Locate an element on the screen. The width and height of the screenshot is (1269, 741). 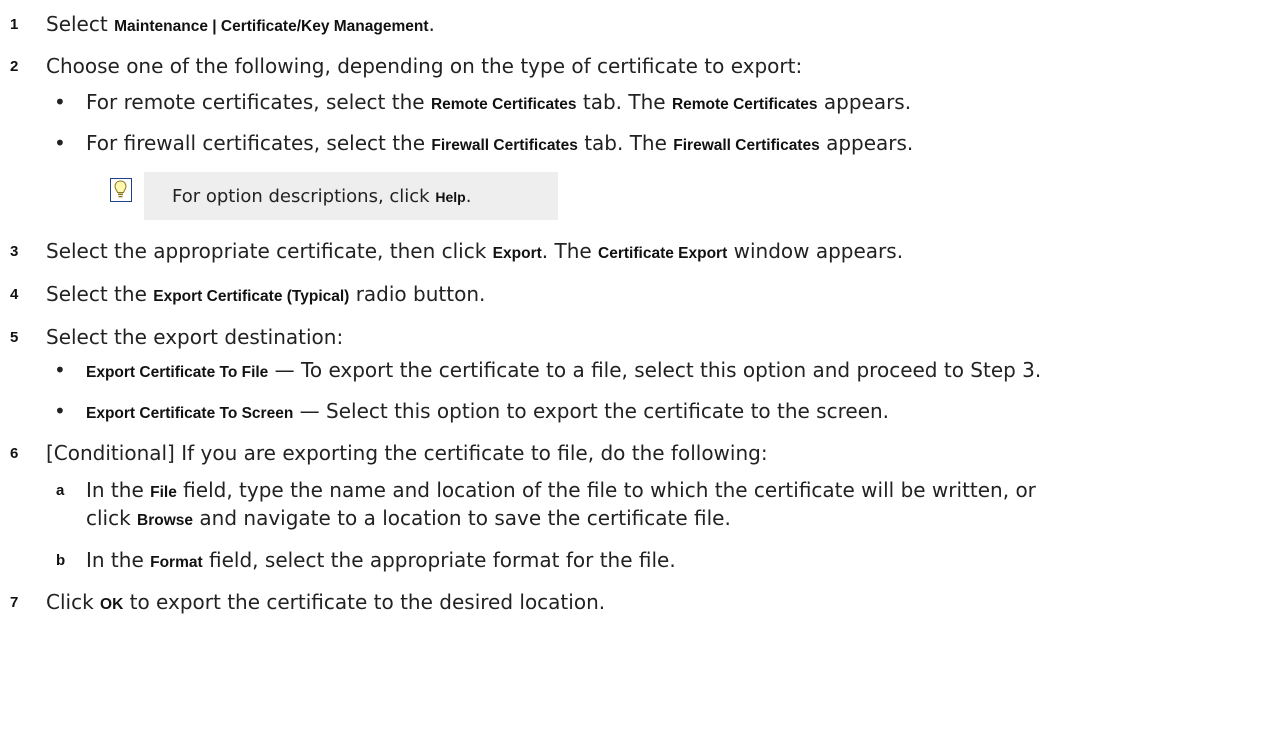
substep-letter: b is located at coordinates (61, 560).